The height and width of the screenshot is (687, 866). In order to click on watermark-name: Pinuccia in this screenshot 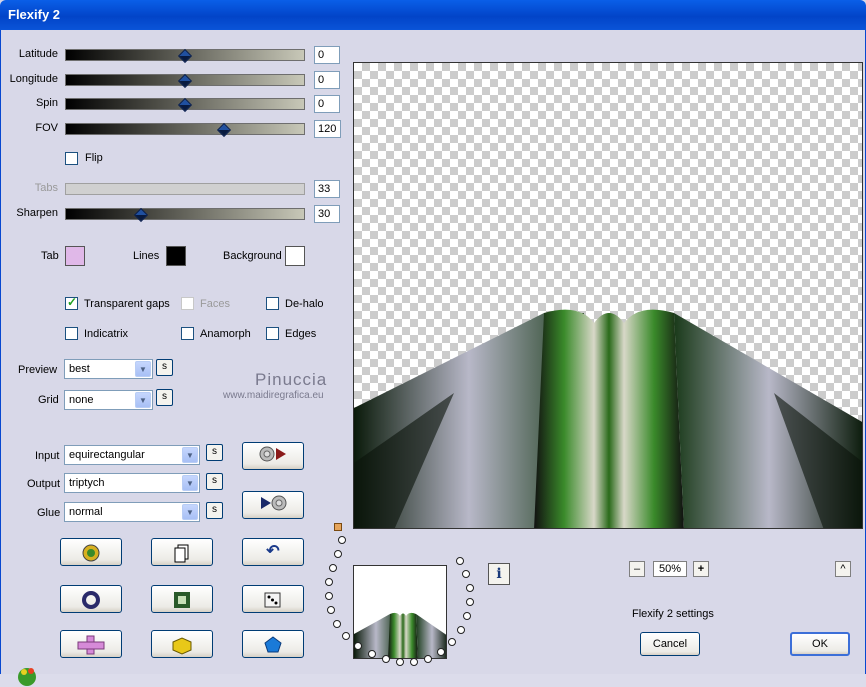, I will do `click(291, 379)`.